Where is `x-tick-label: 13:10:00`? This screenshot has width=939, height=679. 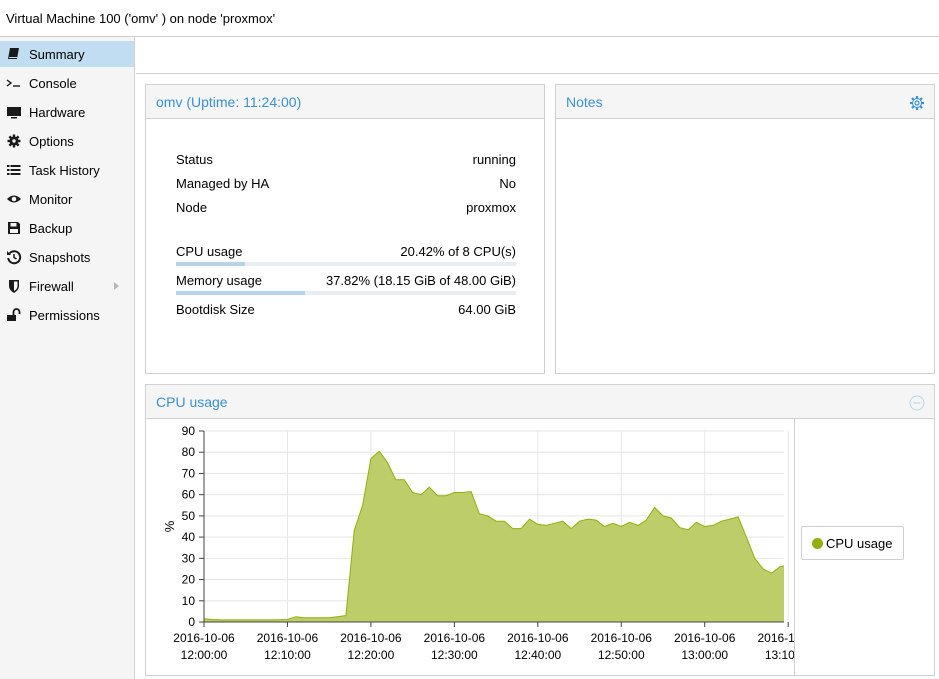 x-tick-label: 13:10:00 is located at coordinates (779, 655).